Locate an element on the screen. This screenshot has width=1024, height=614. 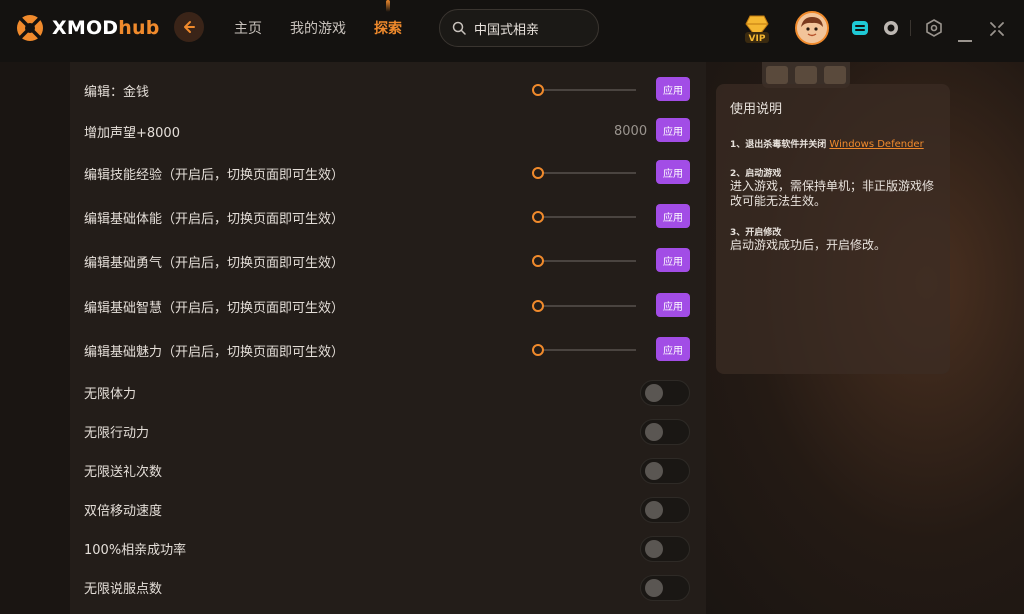
cheat-row-persuasion: 无限说服点数 is located at coordinates (389, 587).